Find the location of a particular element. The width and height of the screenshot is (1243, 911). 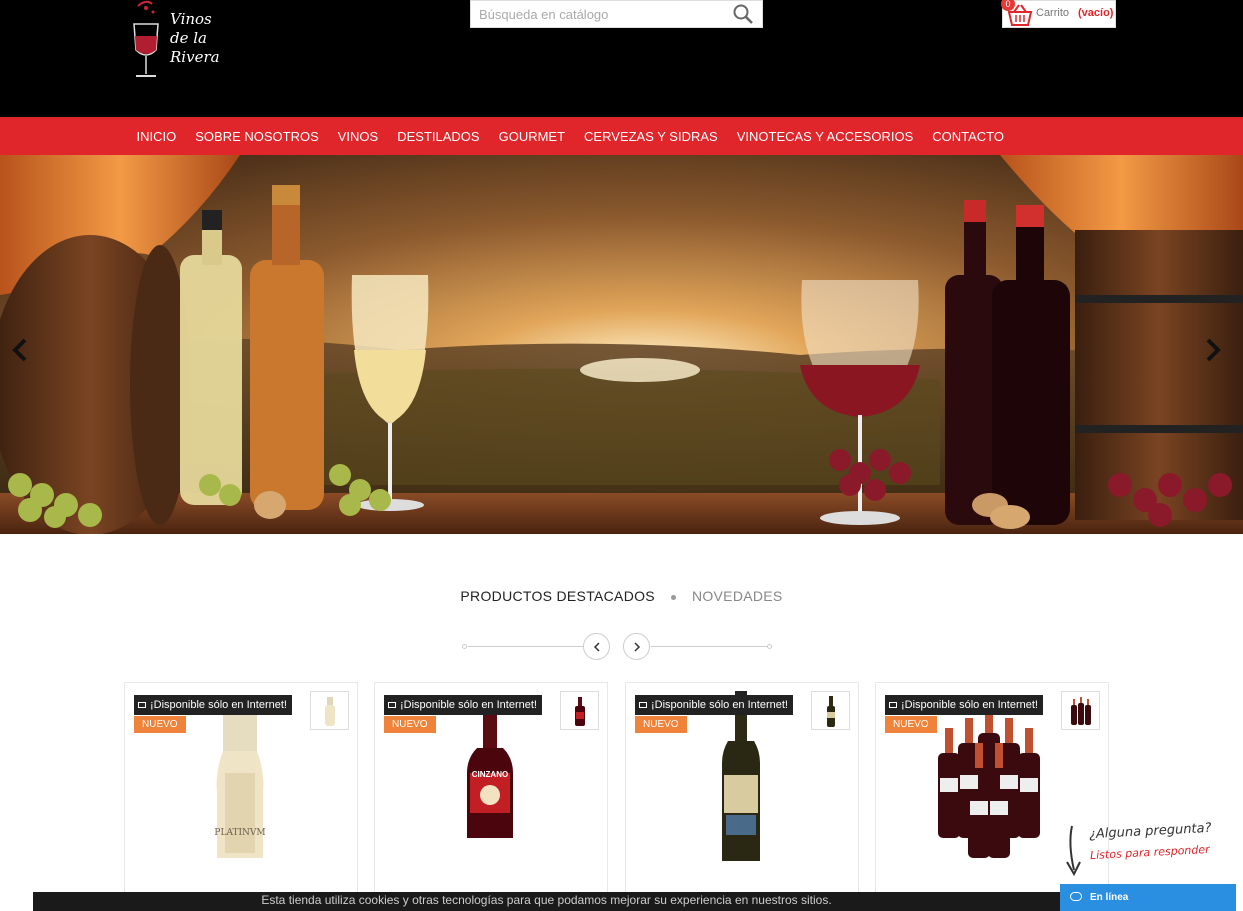

chat-prompt: ¿Alguna pregunta? Listos para responder is located at coordinates (1147, 852).